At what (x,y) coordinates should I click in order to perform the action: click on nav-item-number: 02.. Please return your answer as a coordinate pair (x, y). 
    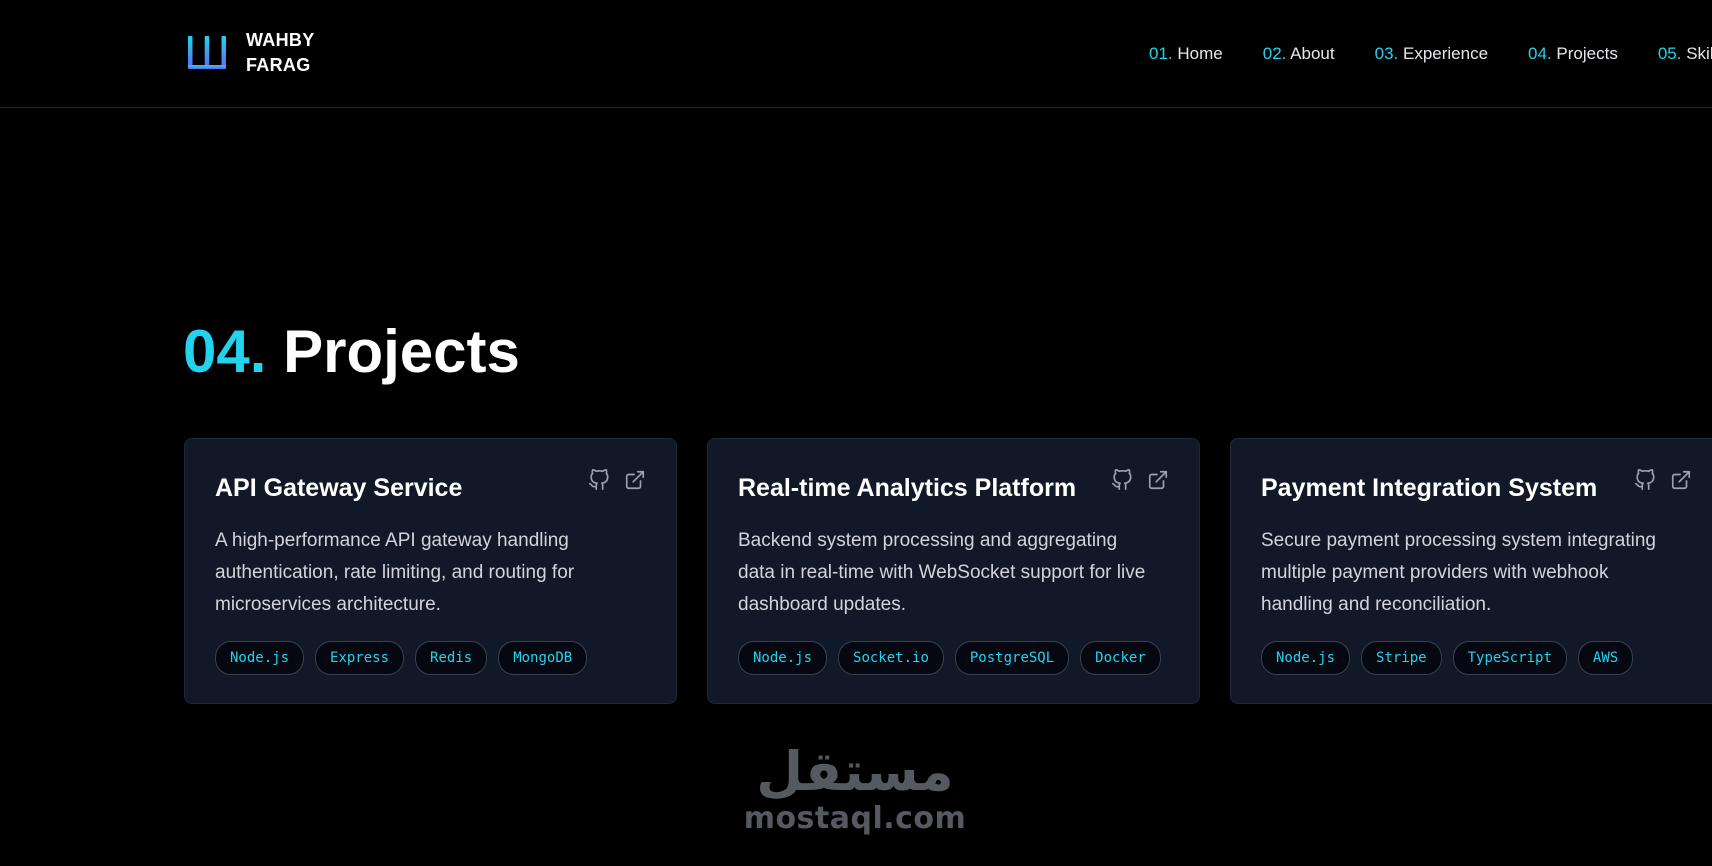
    Looking at the image, I should click on (1274, 53).